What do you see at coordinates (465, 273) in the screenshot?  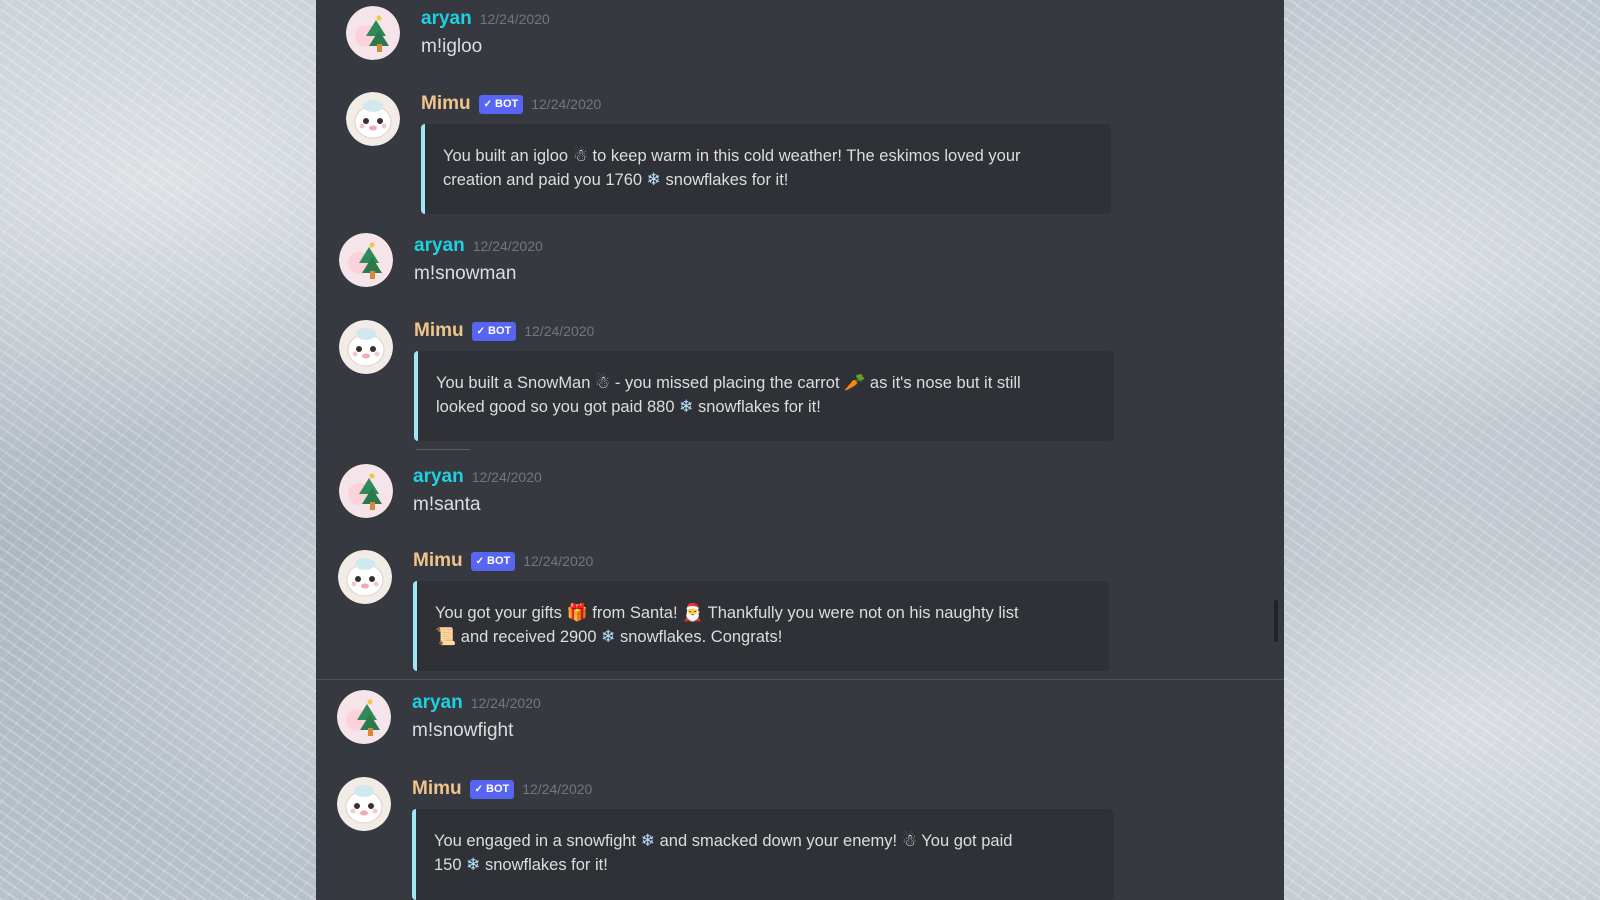 I see `message-text: m!snowman` at bounding box center [465, 273].